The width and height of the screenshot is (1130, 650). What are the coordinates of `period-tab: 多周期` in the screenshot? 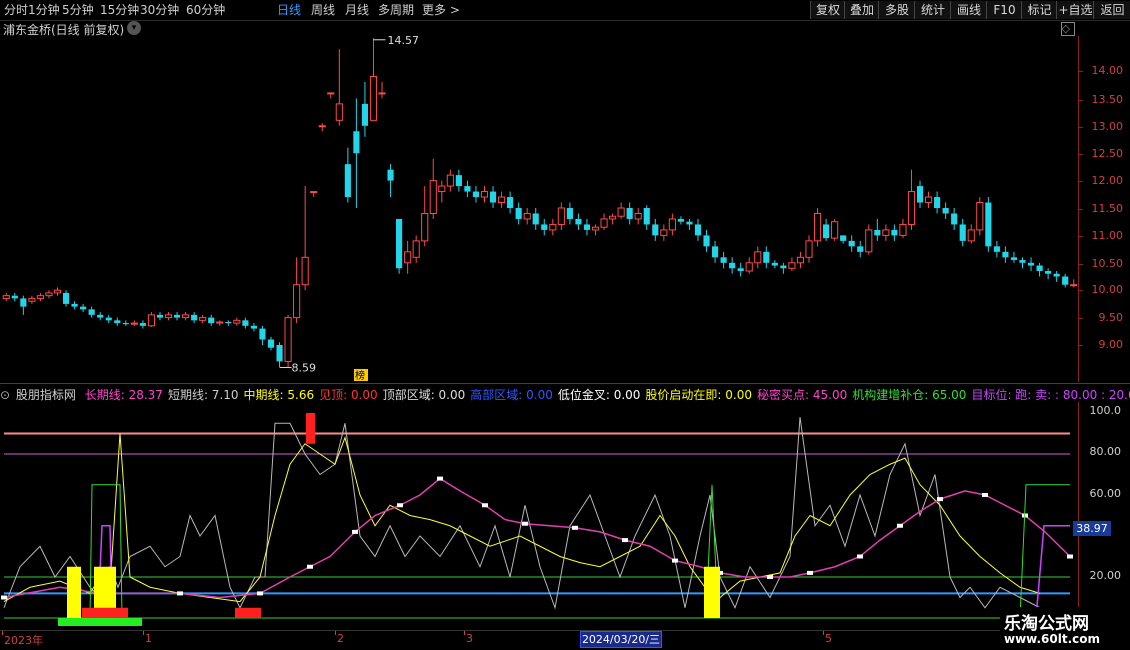 It's located at (396, 10).